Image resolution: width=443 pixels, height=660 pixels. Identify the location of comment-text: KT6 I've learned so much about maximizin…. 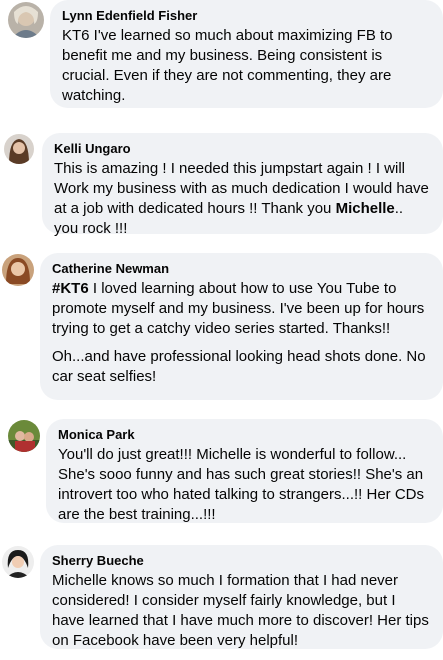
(227, 65).